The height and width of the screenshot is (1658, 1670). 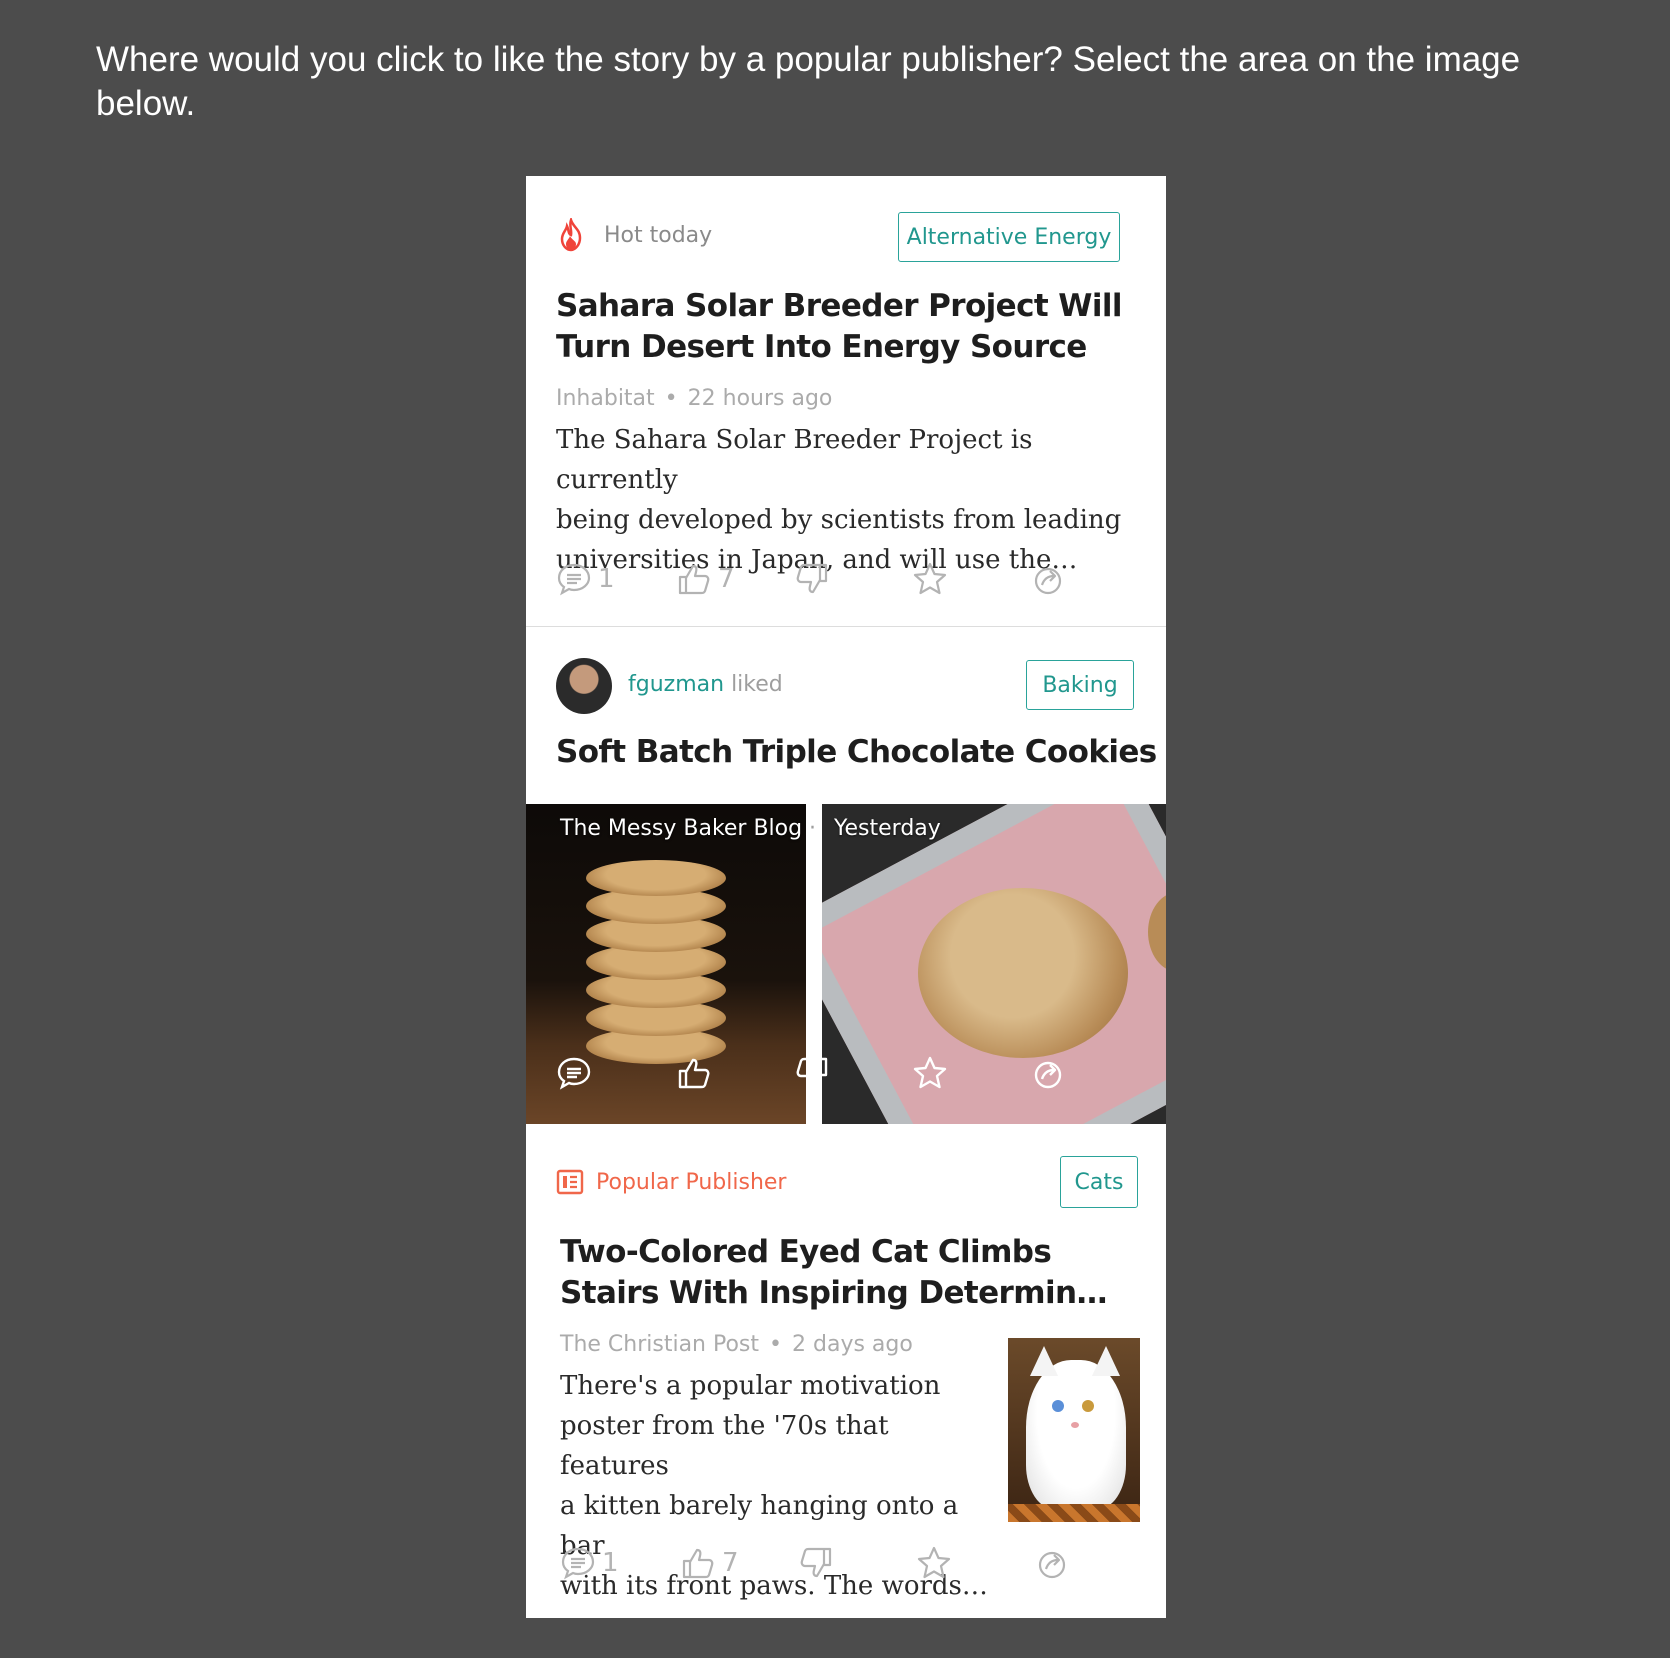 I want to click on story-meta-cat: The Christian Post • 2 days ago, so click(x=736, y=1344).